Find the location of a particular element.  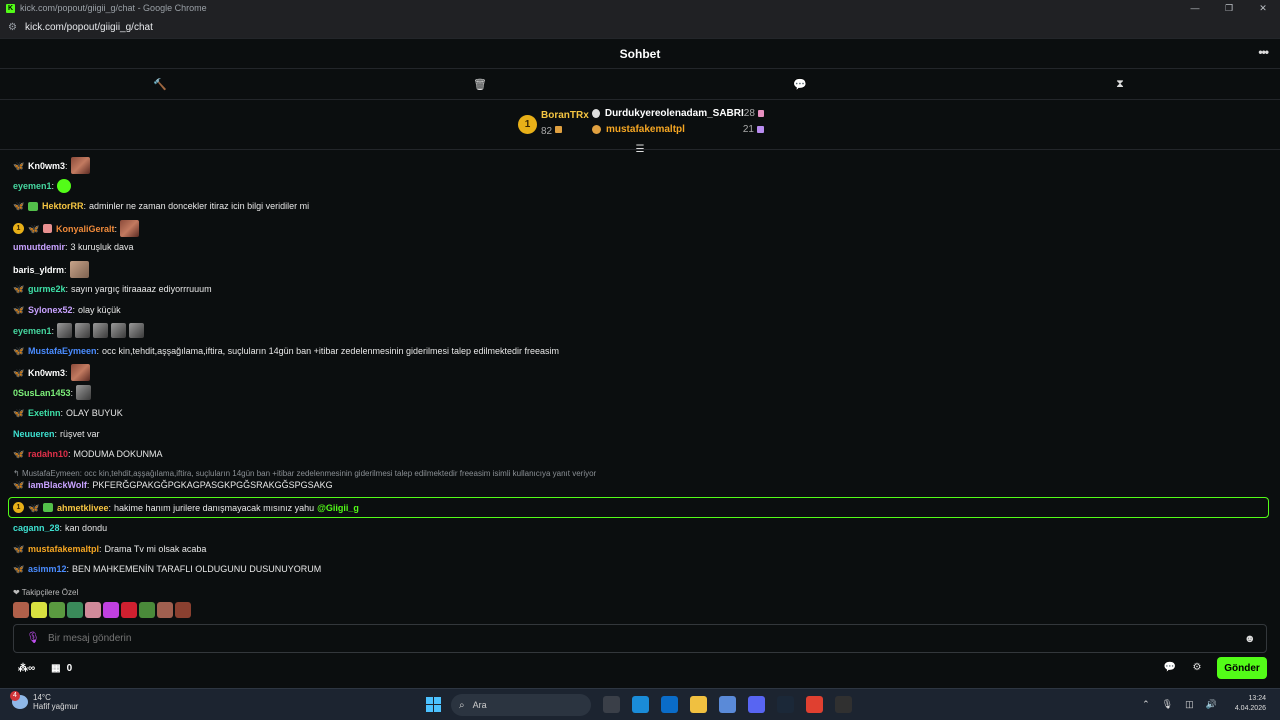

chrome-icon is located at coordinates (814, 704).